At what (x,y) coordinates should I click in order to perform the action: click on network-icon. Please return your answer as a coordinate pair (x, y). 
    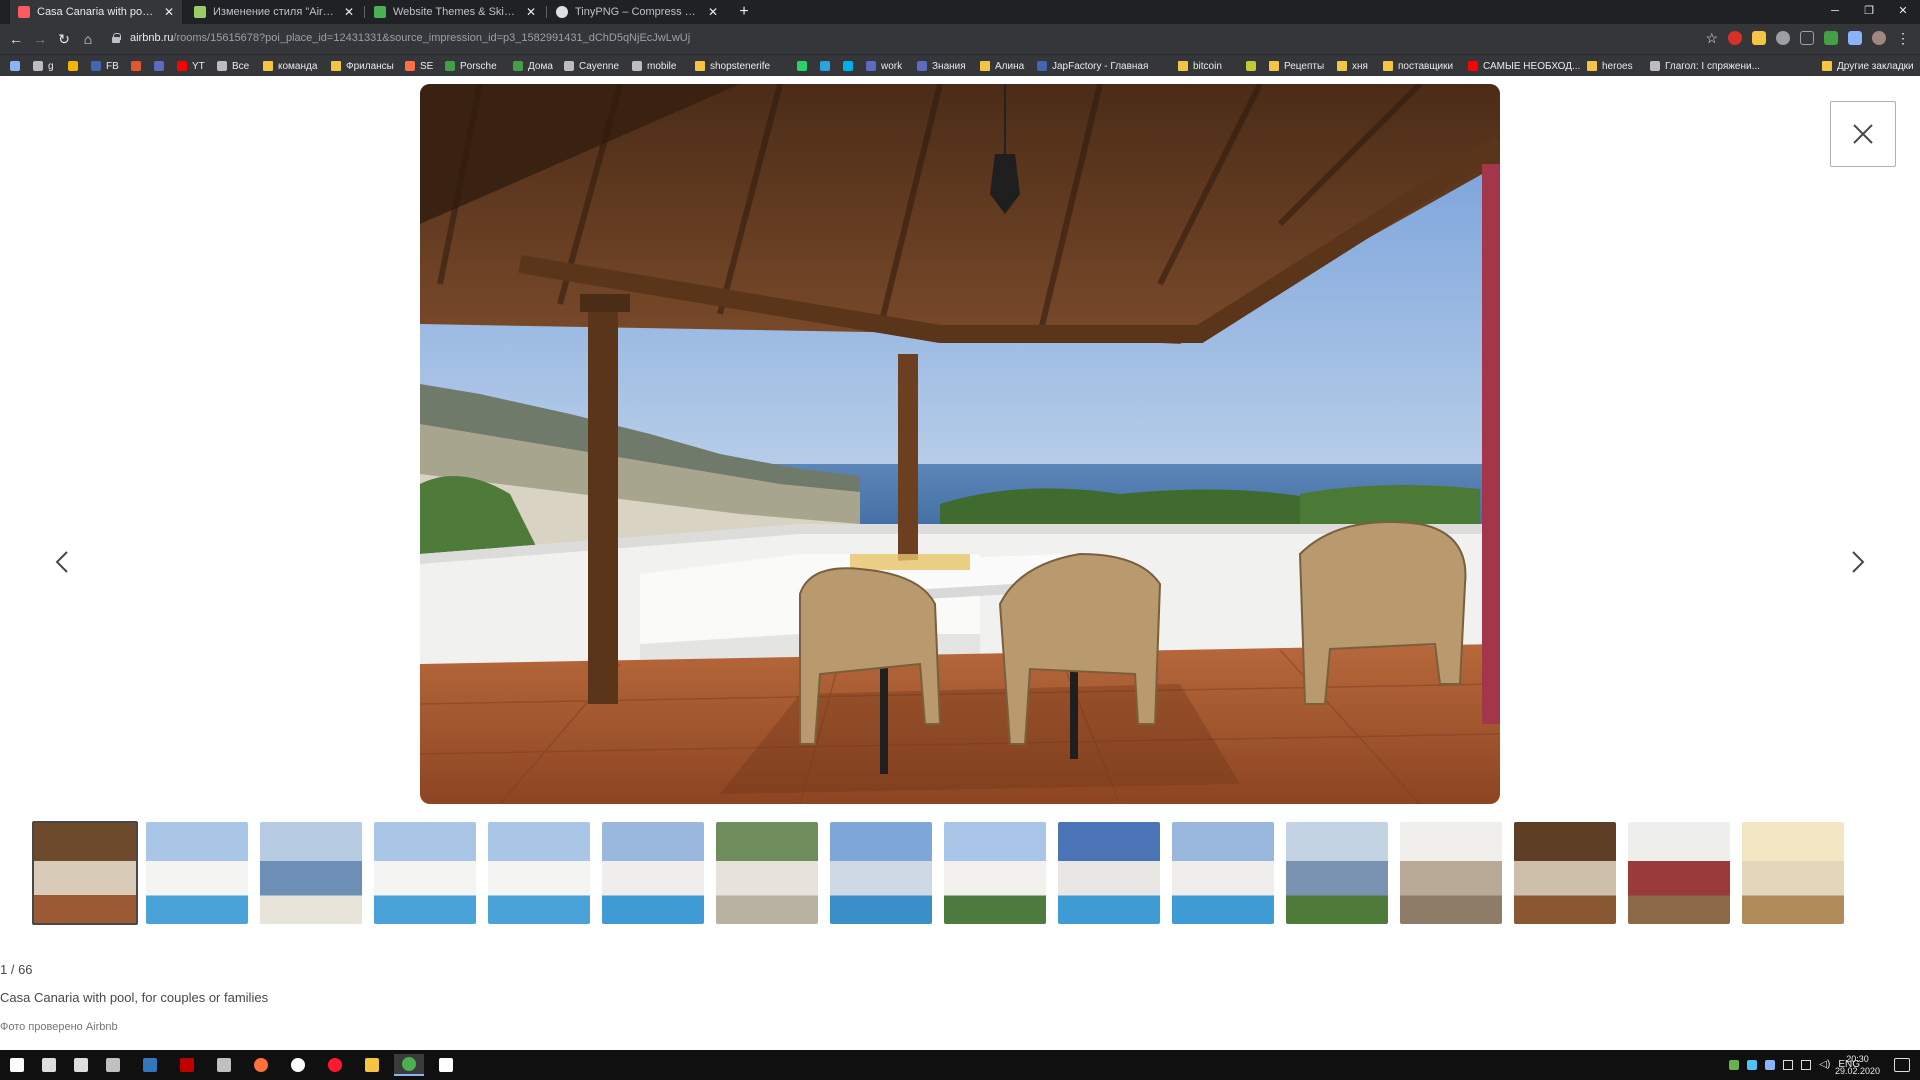
    Looking at the image, I should click on (1806, 1064).